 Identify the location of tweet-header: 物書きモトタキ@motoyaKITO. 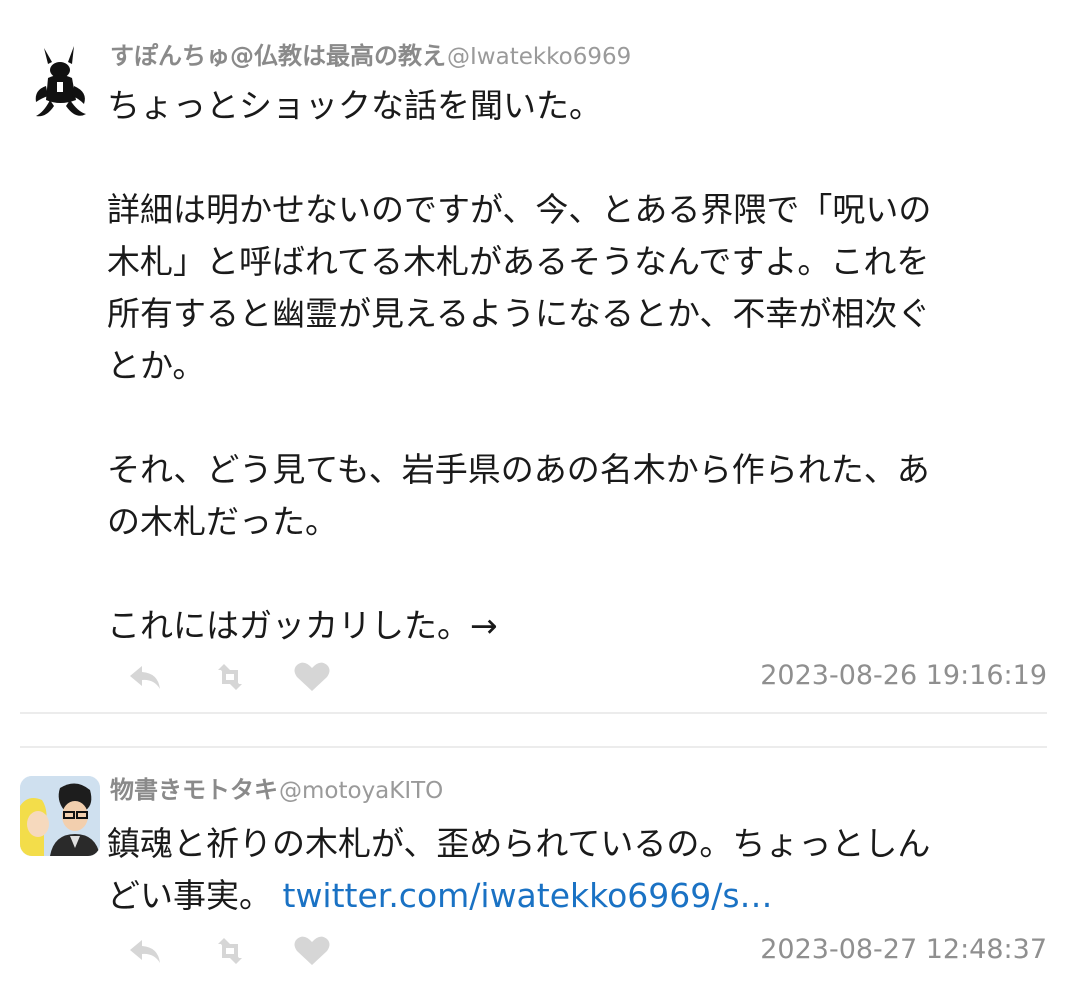
(276, 787).